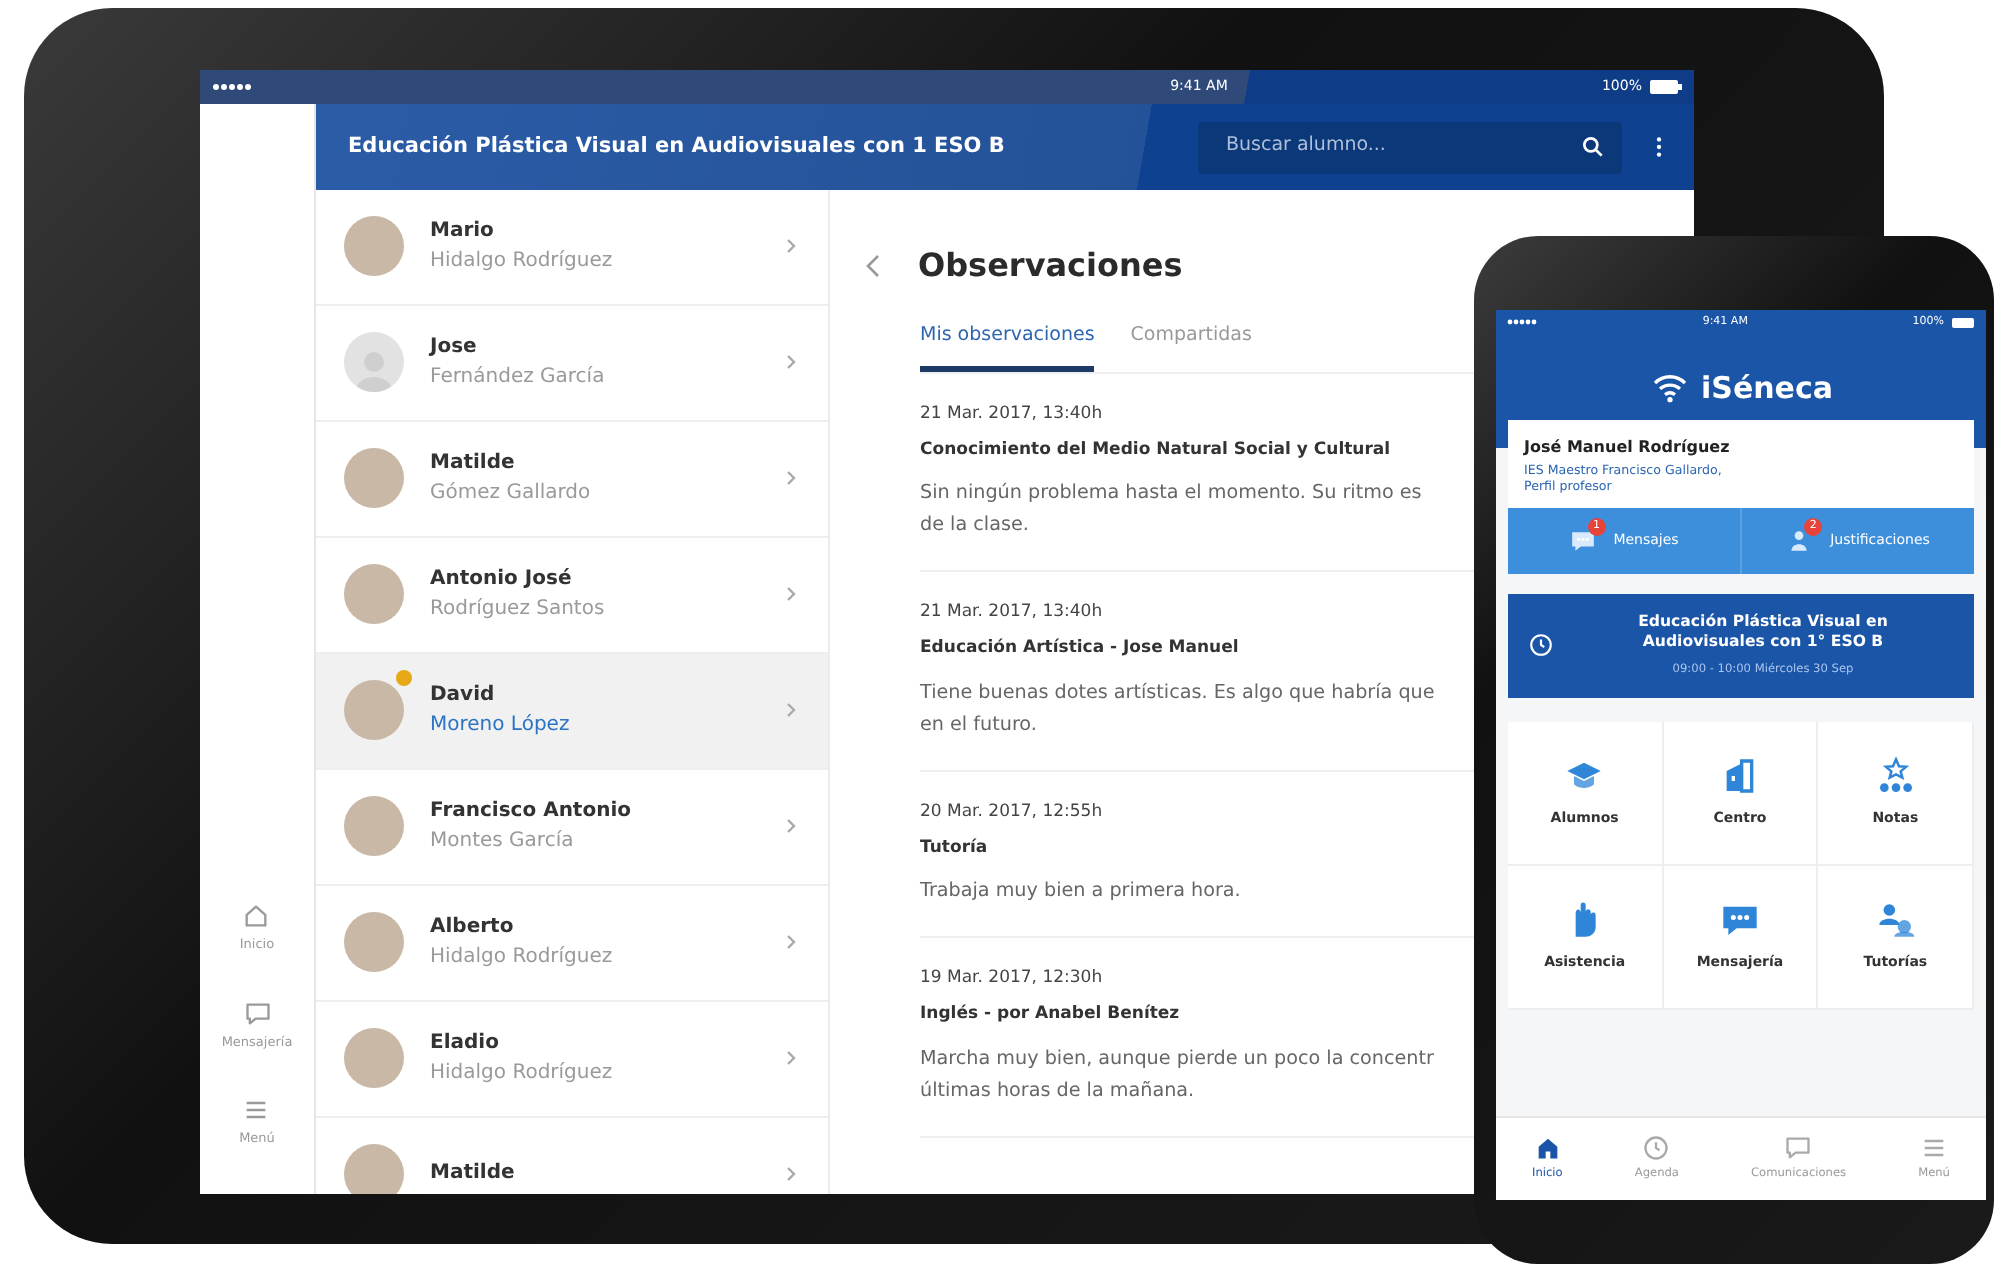 Image resolution: width=1994 pixels, height=1268 pixels. Describe the element at coordinates (572, 1155) in the screenshot. I see `student-row: Matilde` at that location.